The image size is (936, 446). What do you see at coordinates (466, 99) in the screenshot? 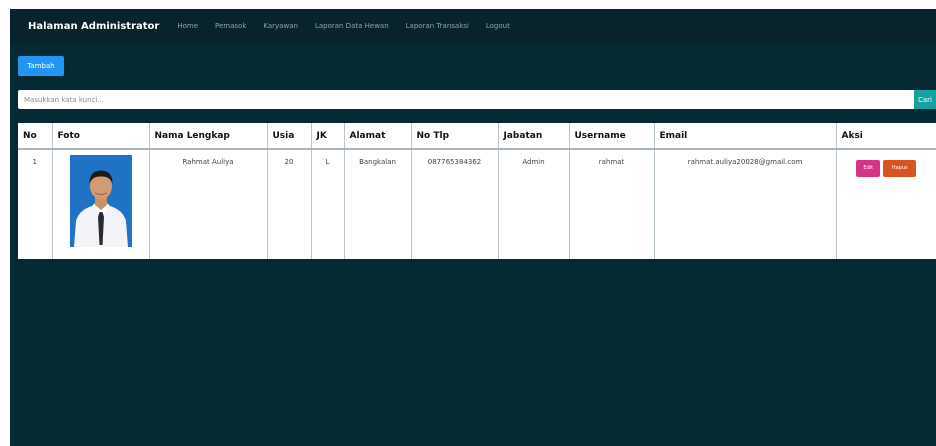
I see `search-input` at bounding box center [466, 99].